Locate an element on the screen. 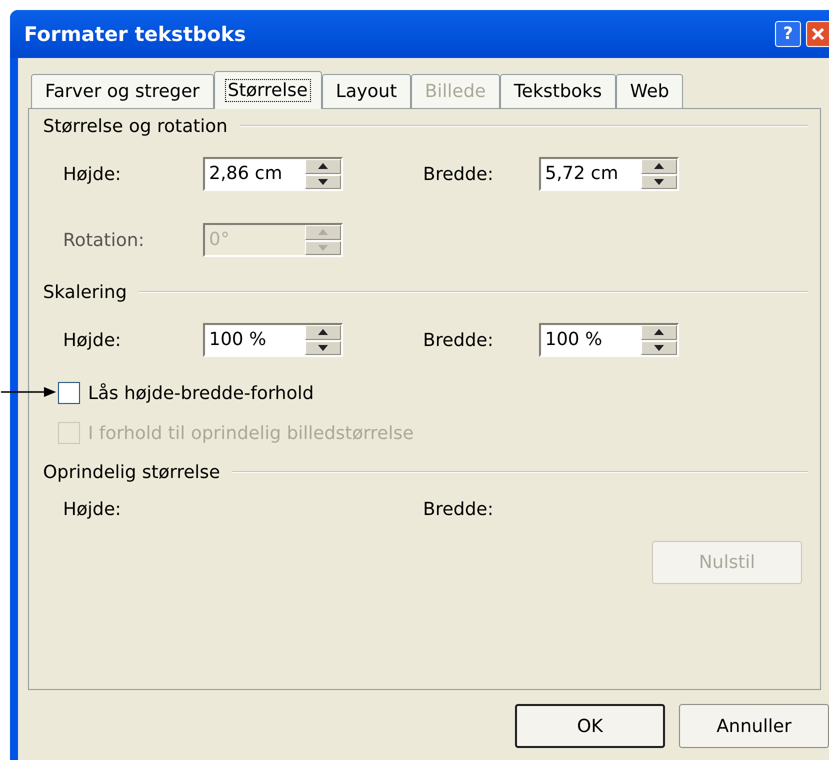  close-button is located at coordinates (817, 34).